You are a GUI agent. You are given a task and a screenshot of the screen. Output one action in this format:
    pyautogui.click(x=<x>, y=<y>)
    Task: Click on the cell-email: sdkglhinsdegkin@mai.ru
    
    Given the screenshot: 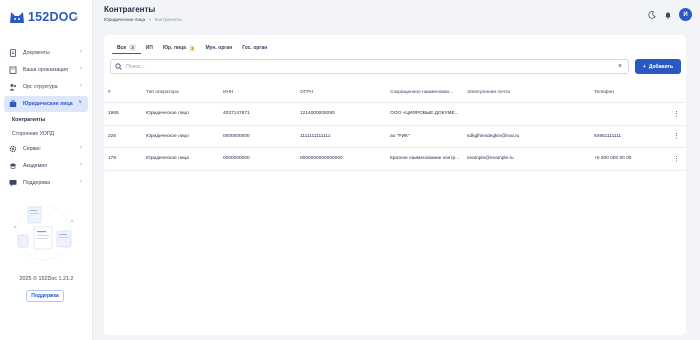 What is the action you would take?
    pyautogui.click(x=493, y=136)
    